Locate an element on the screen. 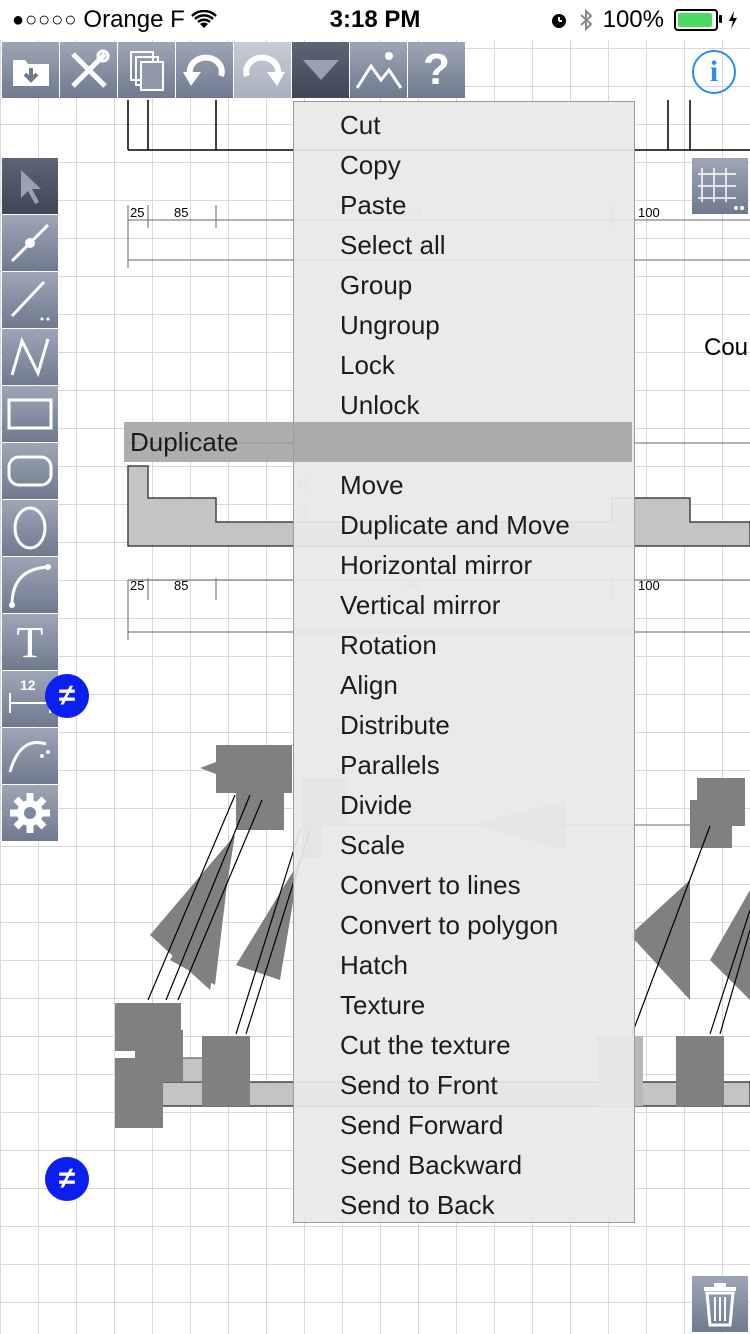 Image resolution: width=750 pixels, height=1334 pixels. menu-item-duplicate: Duplicate is located at coordinates (184, 442).